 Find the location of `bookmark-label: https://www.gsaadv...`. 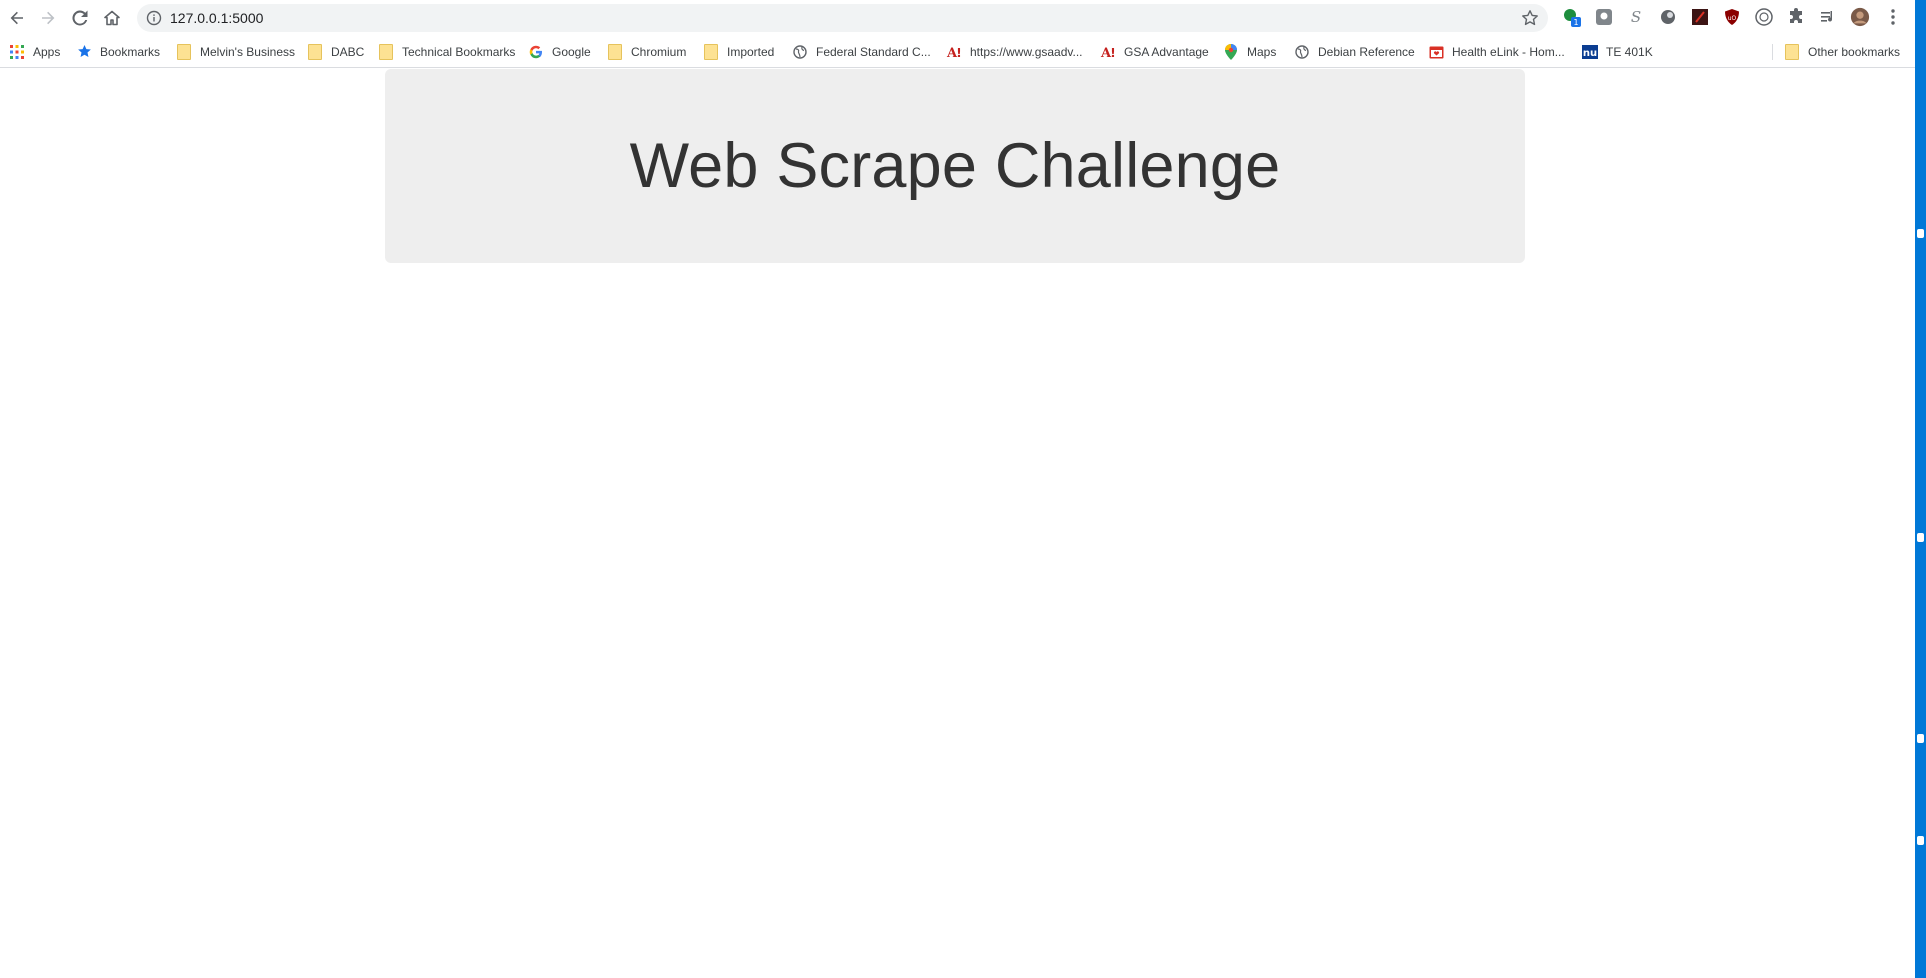

bookmark-label: https://www.gsaadv... is located at coordinates (1026, 51).